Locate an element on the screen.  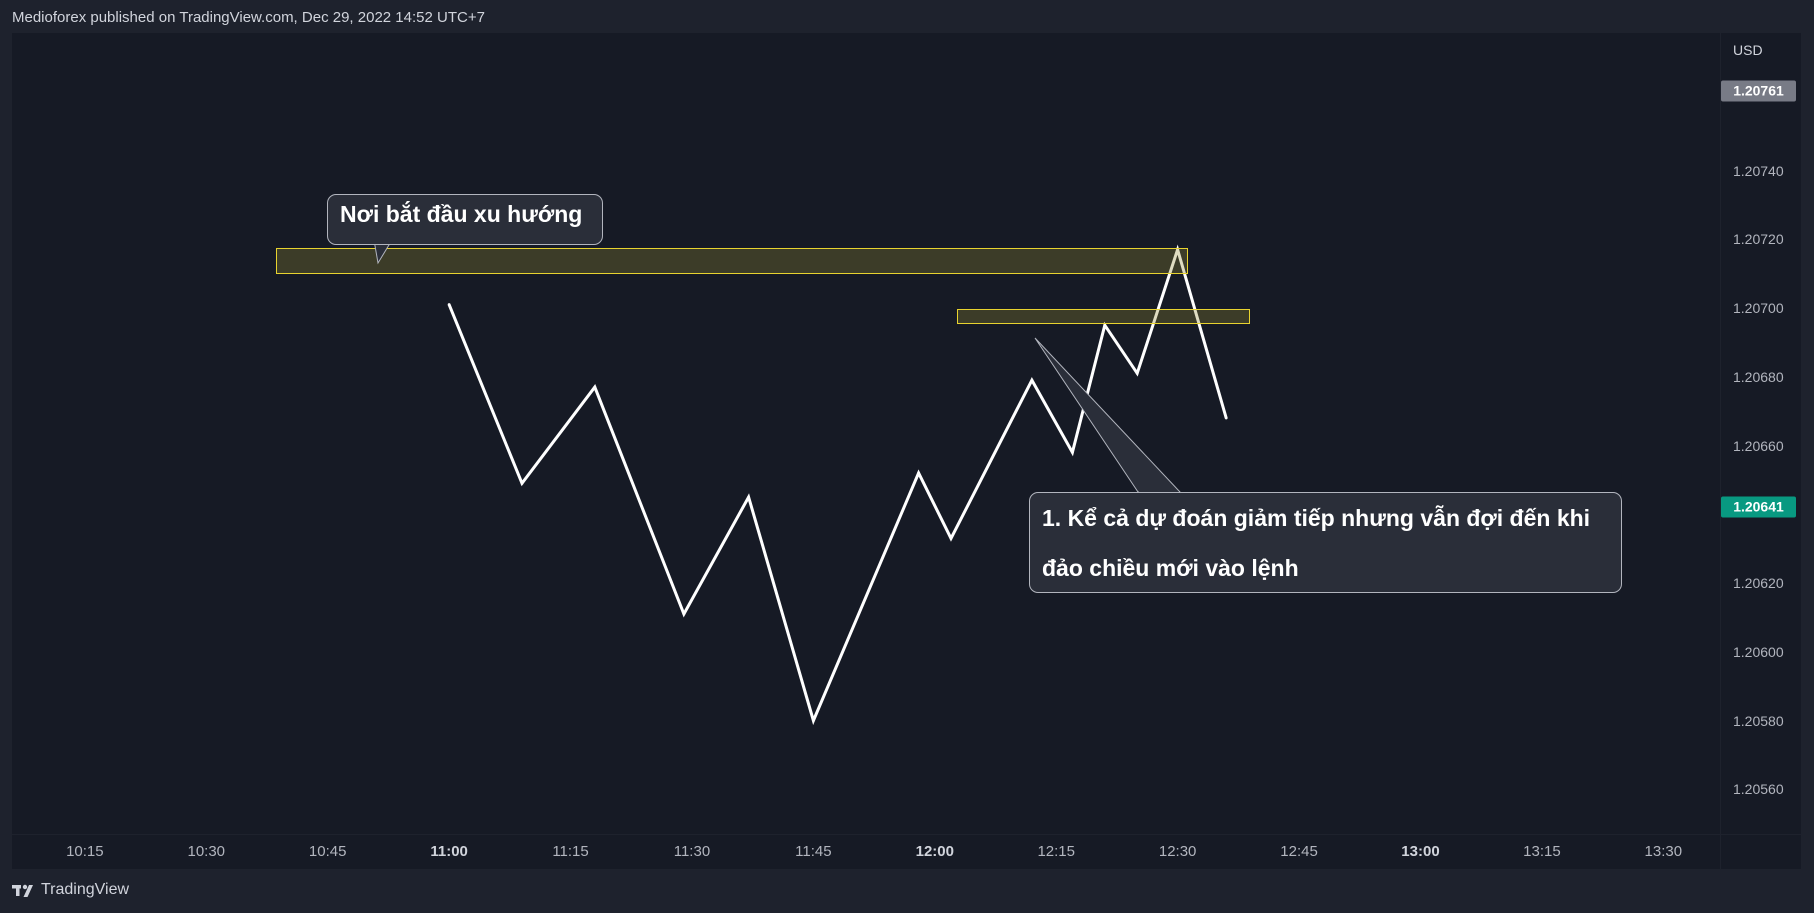
time-tick-label: 11:15 is located at coordinates (570, 851).